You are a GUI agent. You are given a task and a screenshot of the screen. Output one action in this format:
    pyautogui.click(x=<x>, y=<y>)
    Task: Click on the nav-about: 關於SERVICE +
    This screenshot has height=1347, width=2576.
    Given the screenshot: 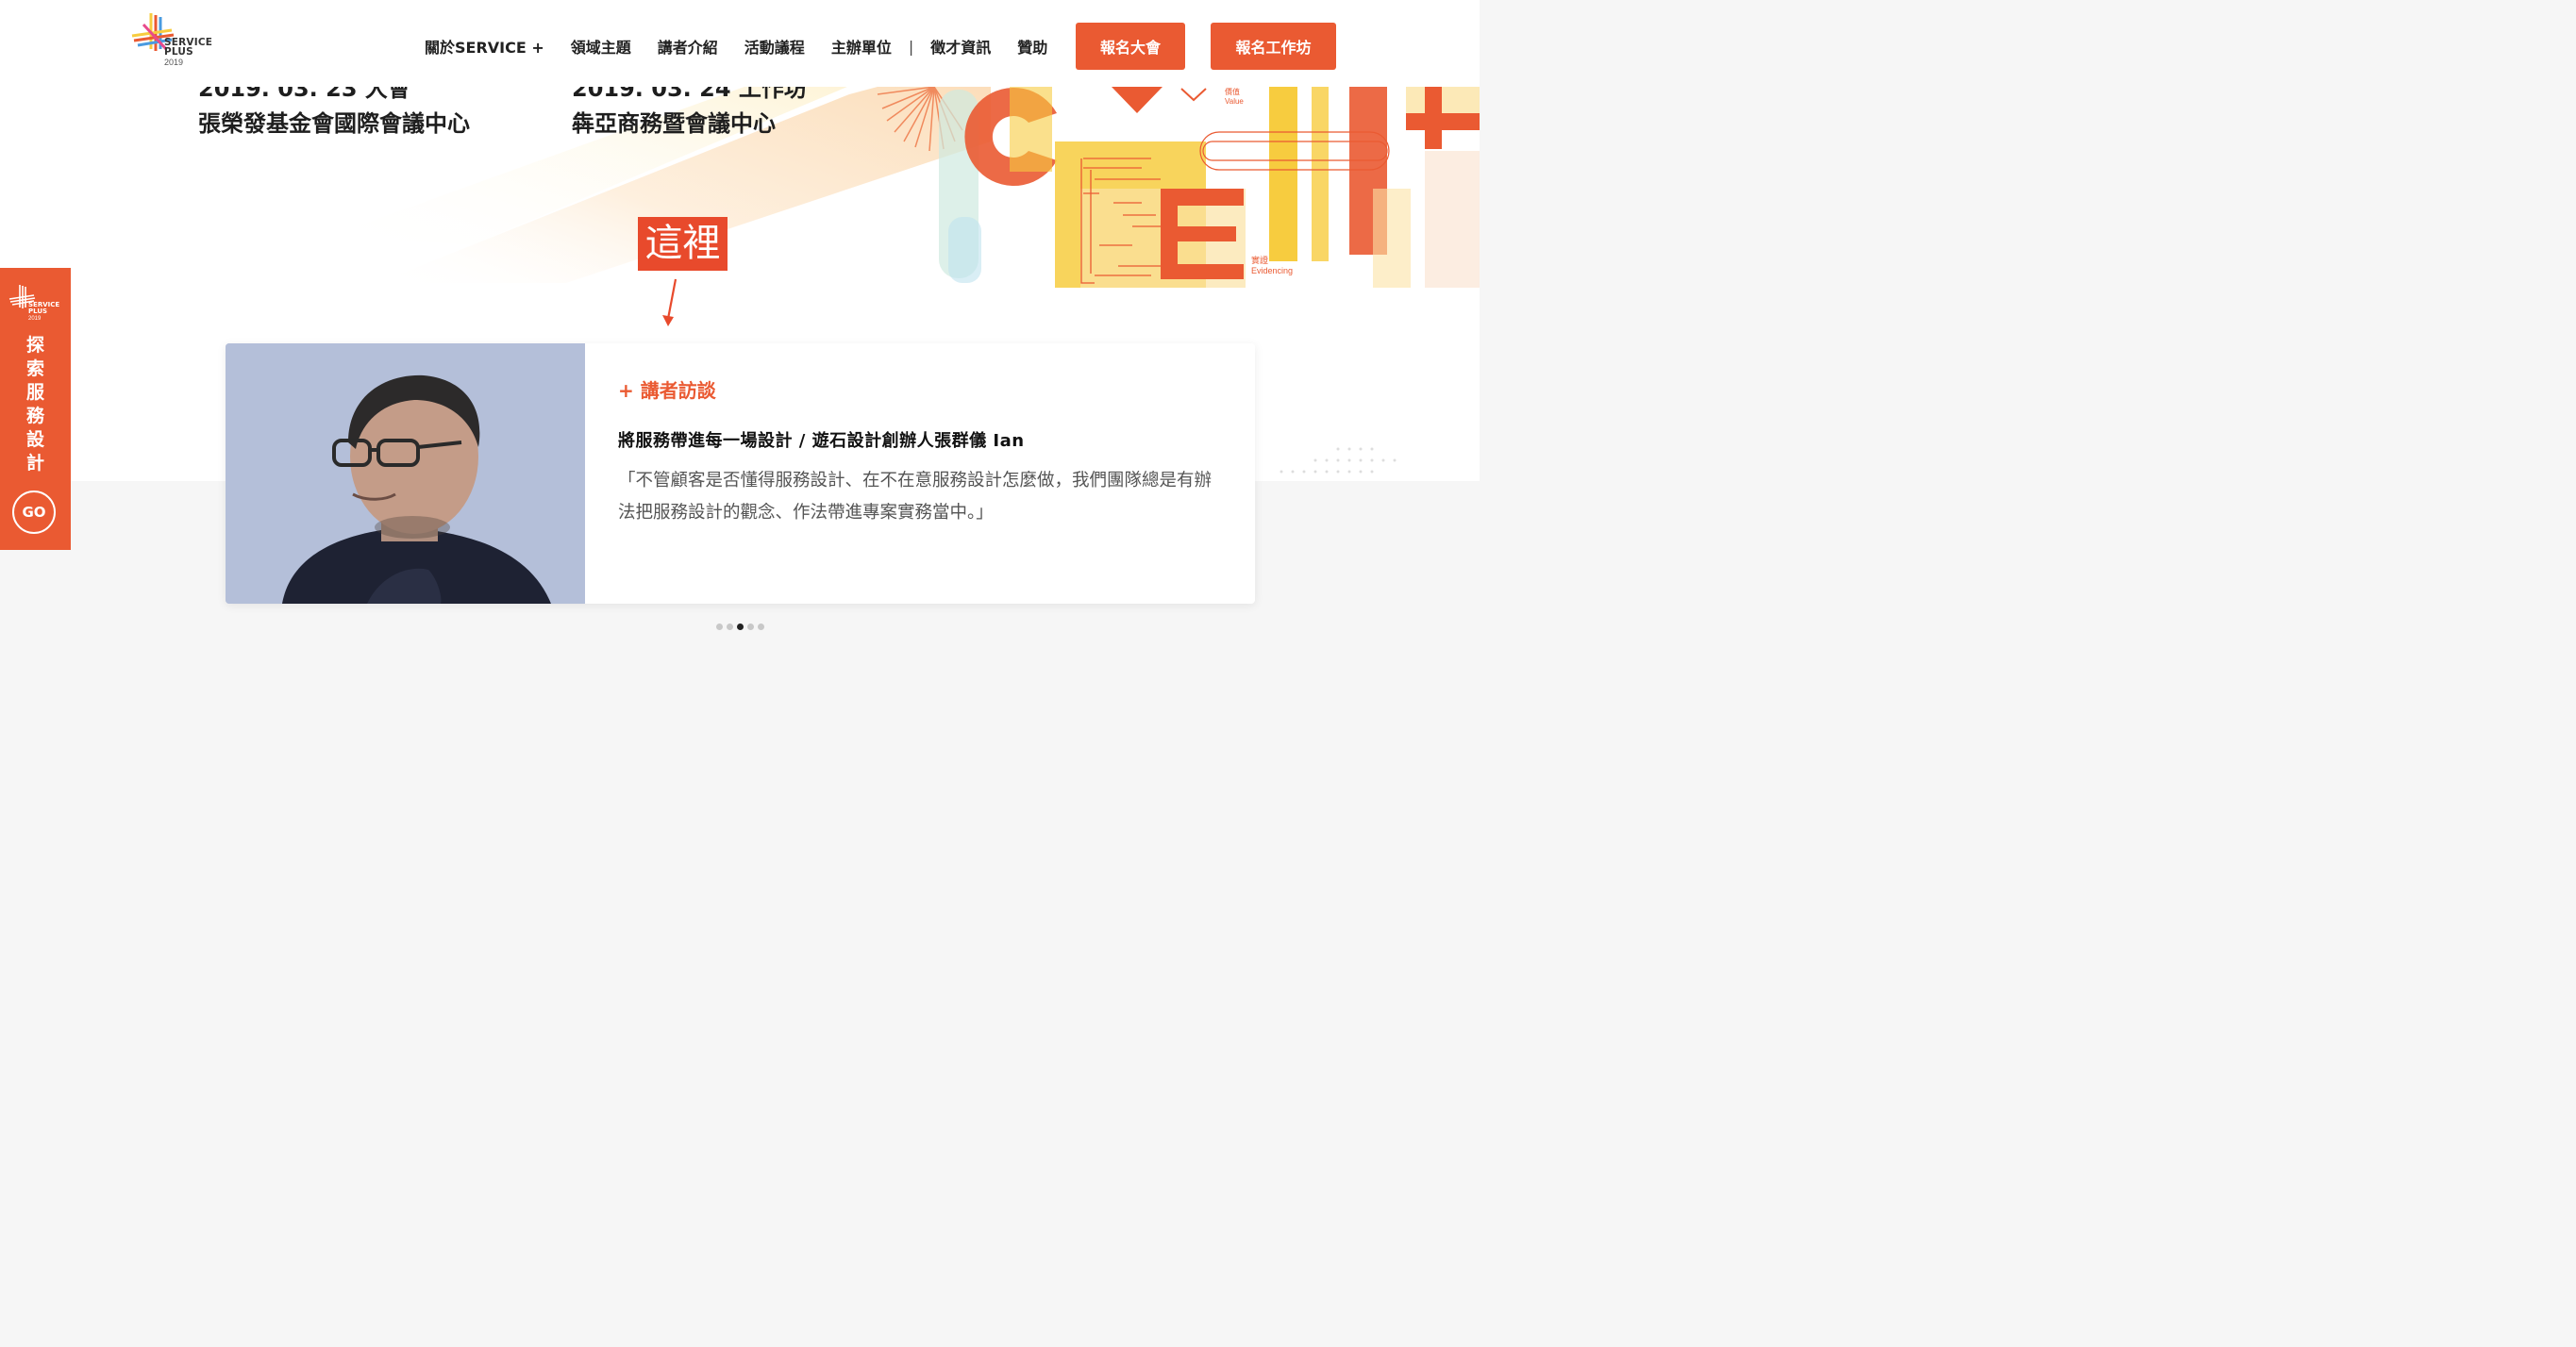 What is the action you would take?
    pyautogui.click(x=484, y=47)
    